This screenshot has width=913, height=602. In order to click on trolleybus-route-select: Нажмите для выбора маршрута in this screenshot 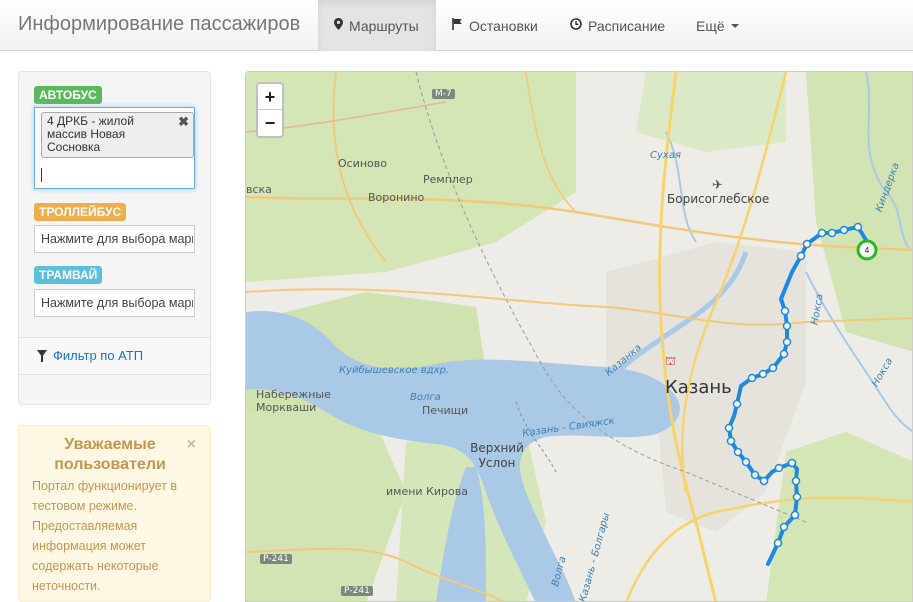, I will do `click(114, 239)`.